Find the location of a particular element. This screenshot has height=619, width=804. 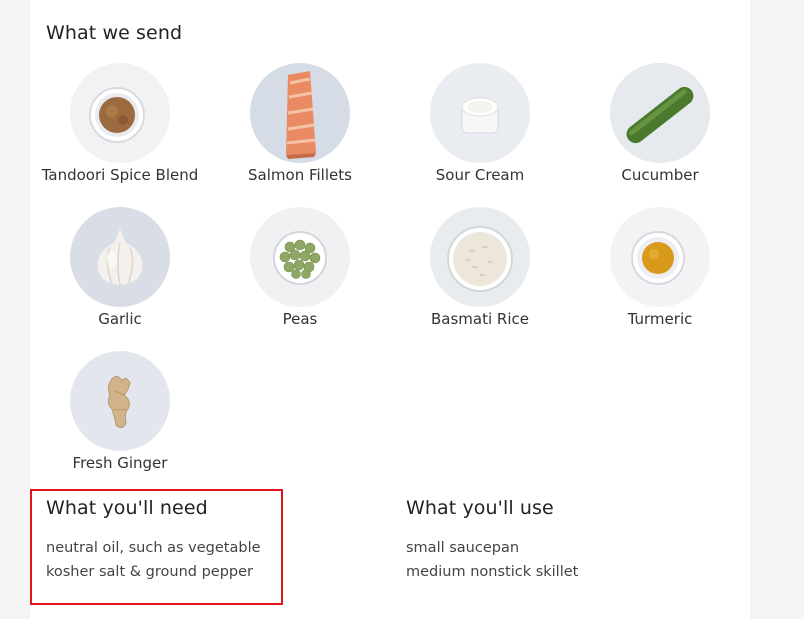

ingredient-salmon-fillets: Salmon Fillets is located at coordinates (300, 124).